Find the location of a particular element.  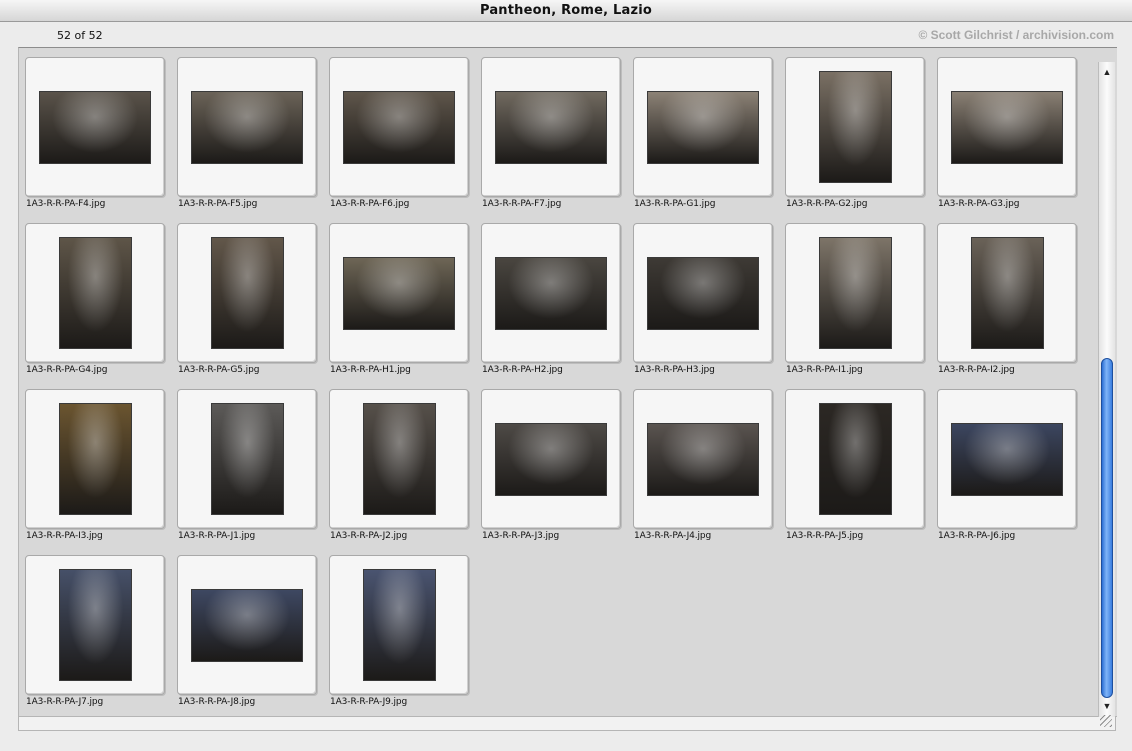

thumbnail-cell: 1A3-R-R-PA-J8.jpg is located at coordinates (253, 638).